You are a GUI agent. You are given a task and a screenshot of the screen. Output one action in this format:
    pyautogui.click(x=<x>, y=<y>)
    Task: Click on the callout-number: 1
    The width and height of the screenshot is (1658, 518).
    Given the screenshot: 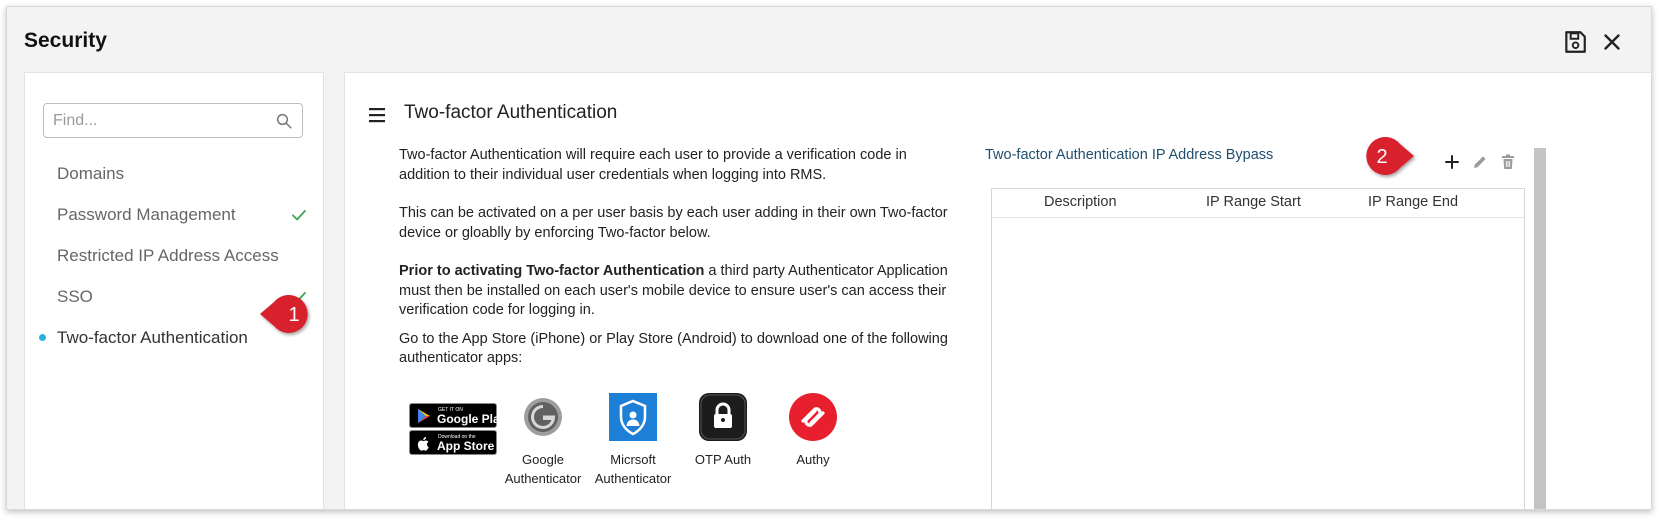 What is the action you would take?
    pyautogui.click(x=293, y=315)
    